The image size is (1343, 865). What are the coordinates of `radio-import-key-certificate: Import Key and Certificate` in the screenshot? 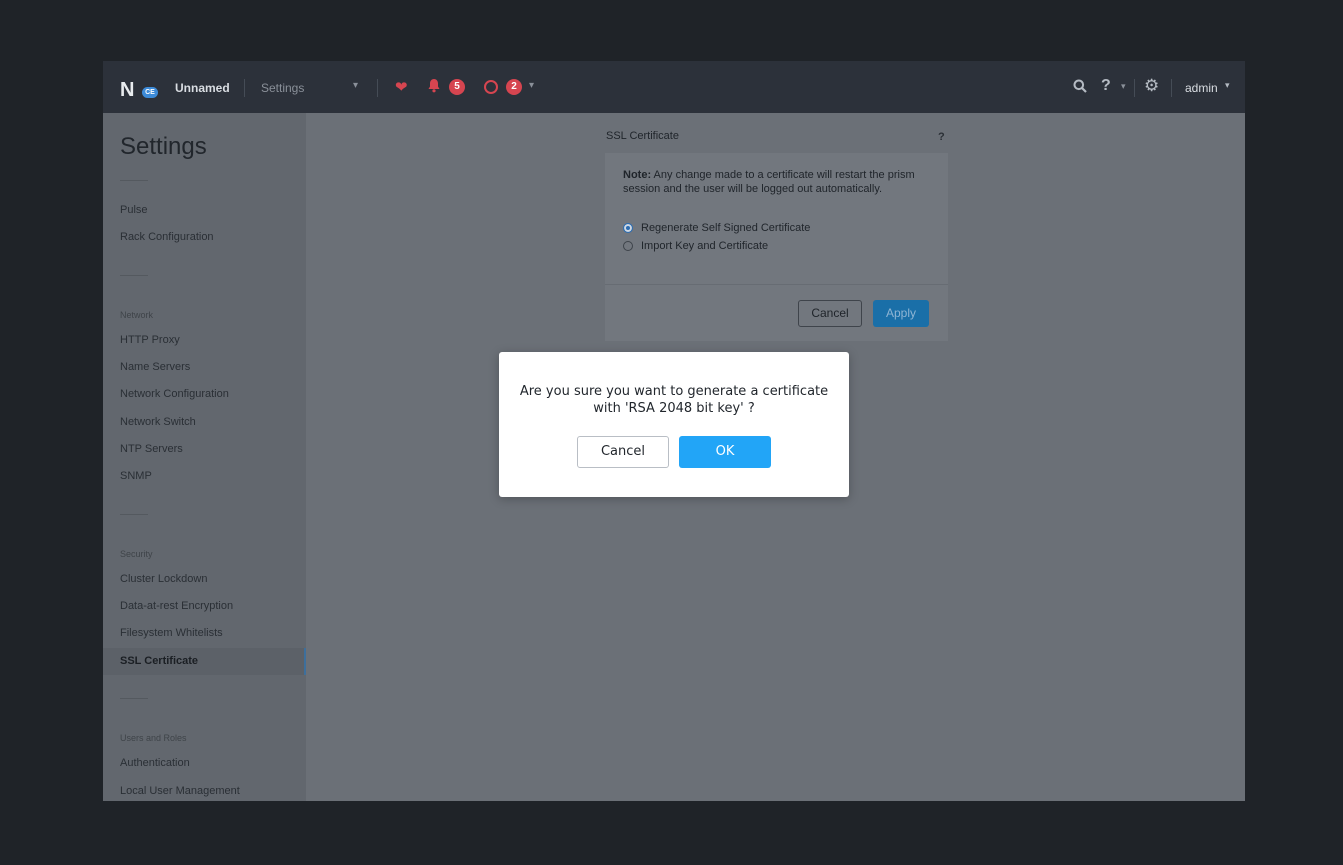 It's located at (695, 246).